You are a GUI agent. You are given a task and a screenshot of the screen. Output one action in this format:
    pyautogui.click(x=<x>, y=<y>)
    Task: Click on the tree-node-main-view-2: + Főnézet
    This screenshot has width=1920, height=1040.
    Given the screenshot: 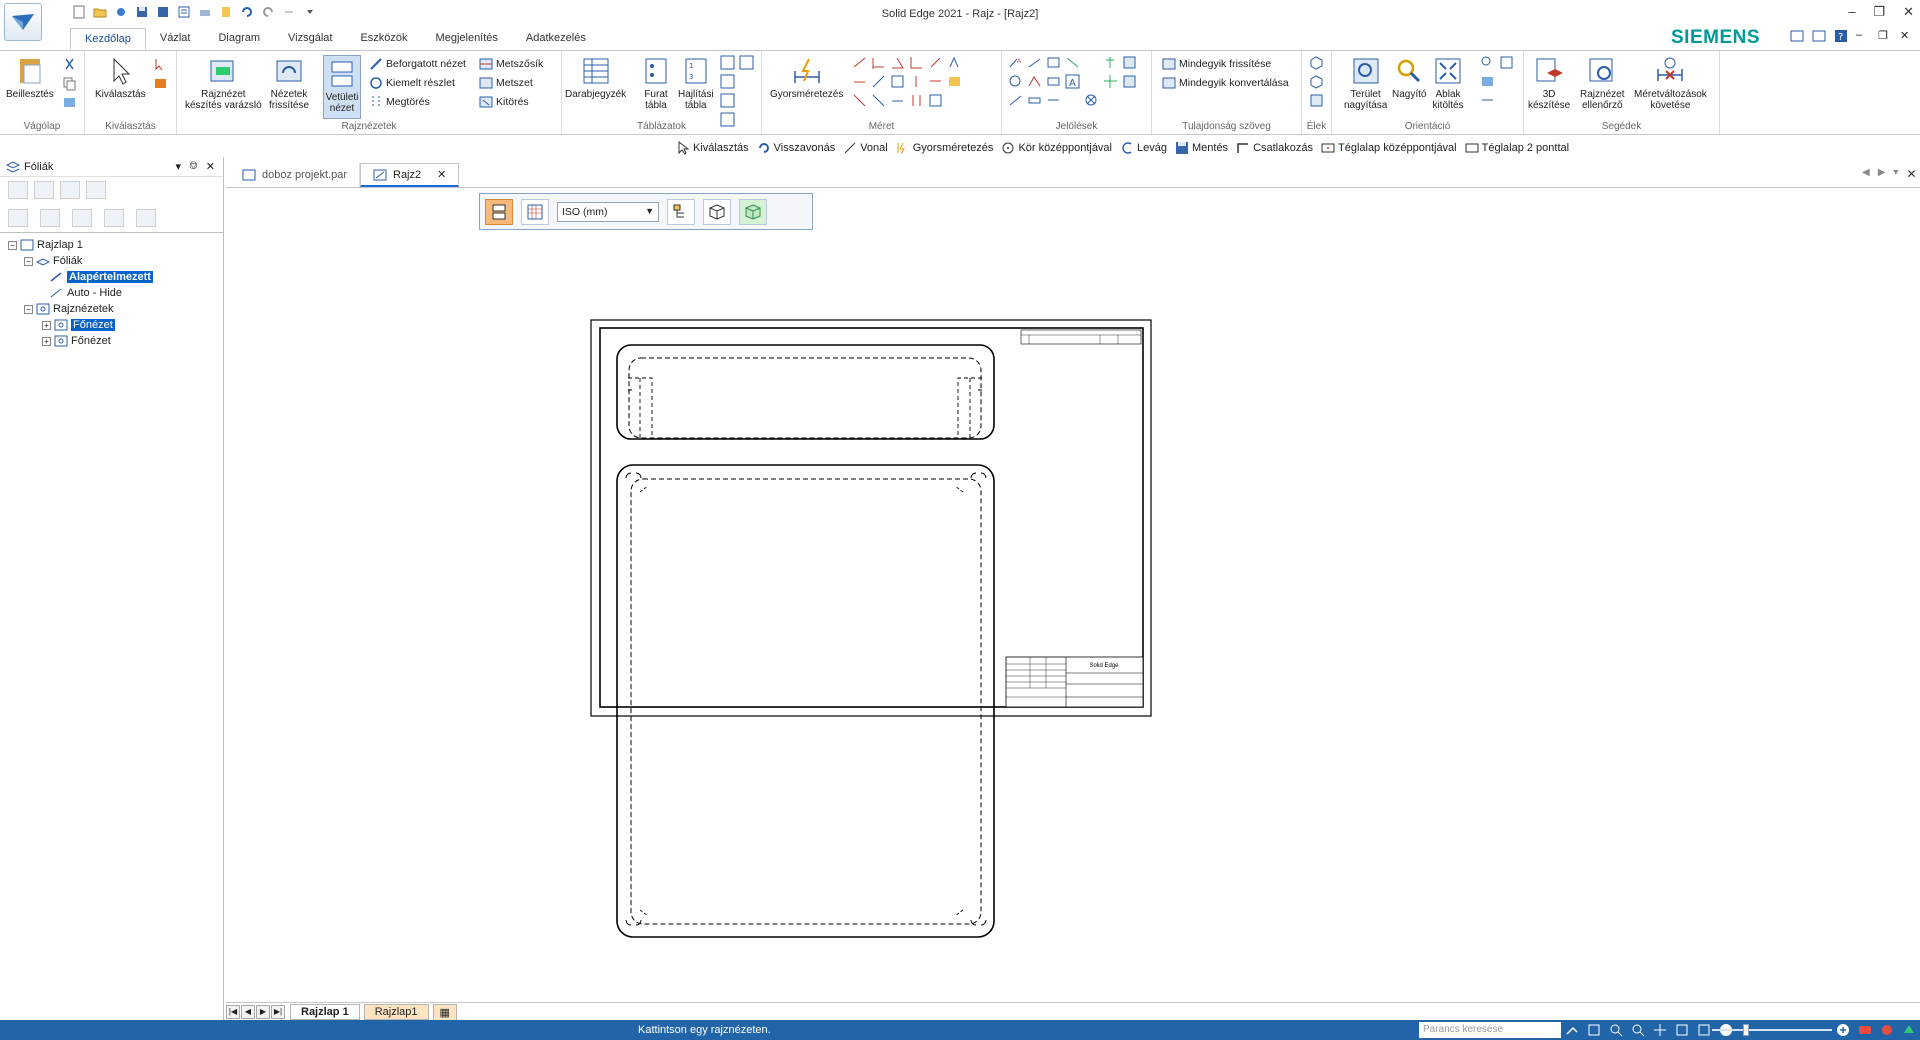 What is the action you would take?
    pyautogui.click(x=111, y=341)
    